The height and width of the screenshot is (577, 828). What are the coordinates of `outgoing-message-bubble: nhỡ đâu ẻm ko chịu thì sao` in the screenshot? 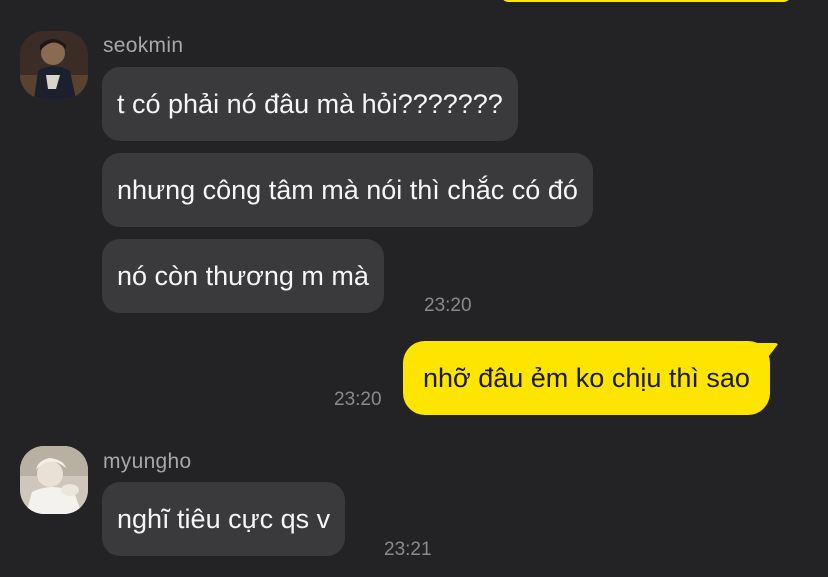 It's located at (586, 378).